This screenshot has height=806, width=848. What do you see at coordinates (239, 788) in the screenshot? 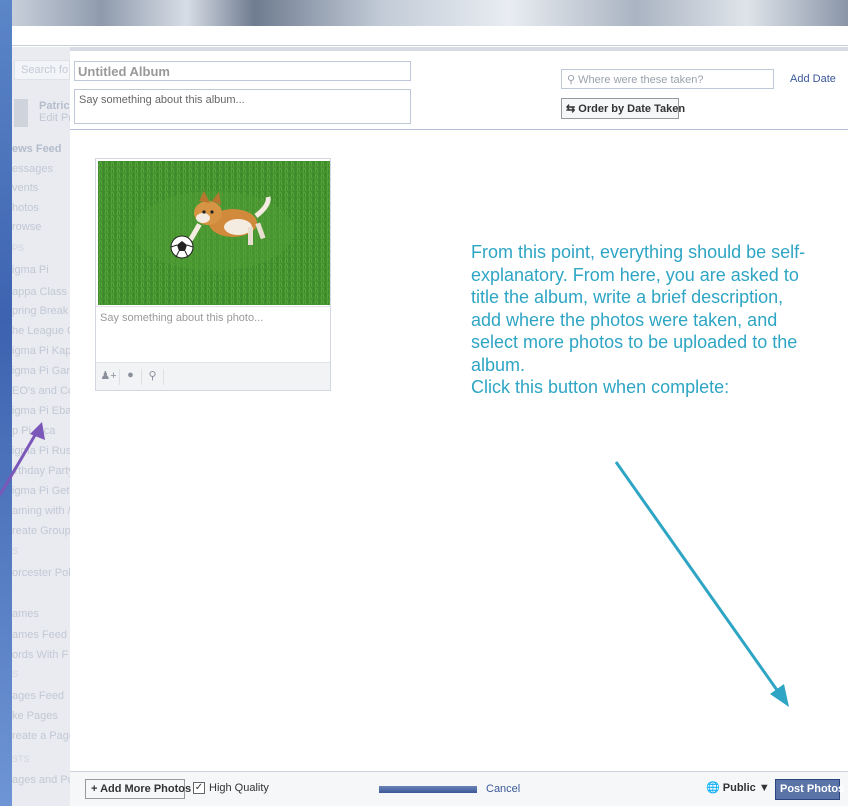
I see `high-quality-label: High Quality` at bounding box center [239, 788].